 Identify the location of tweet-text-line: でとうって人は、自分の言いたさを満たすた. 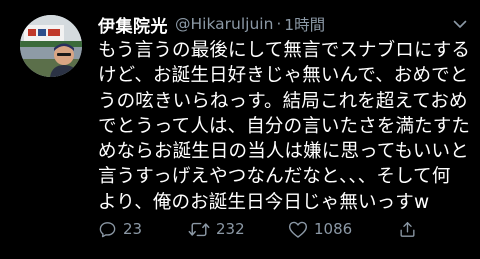
(284, 126).